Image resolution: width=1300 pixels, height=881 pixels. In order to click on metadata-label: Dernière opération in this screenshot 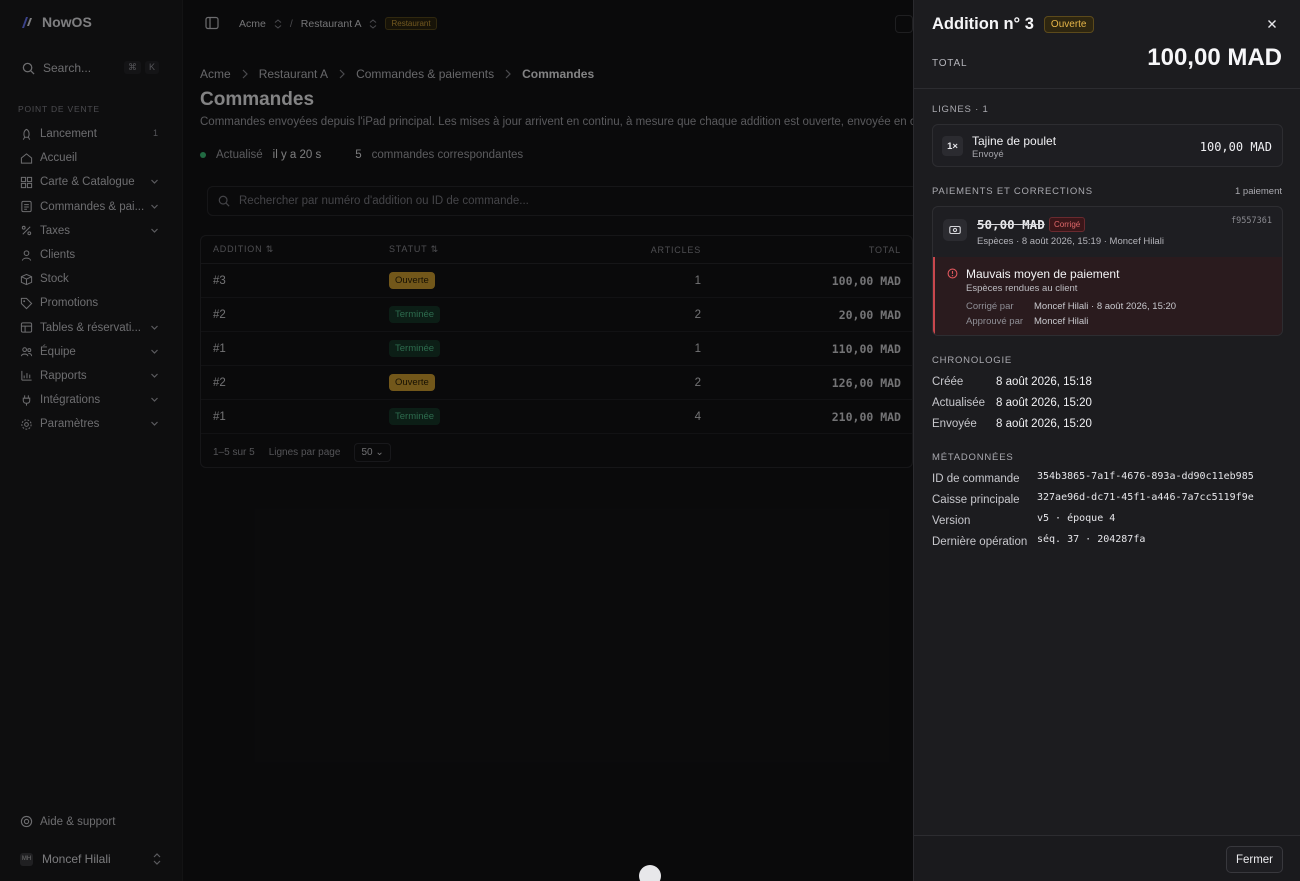, I will do `click(980, 542)`.